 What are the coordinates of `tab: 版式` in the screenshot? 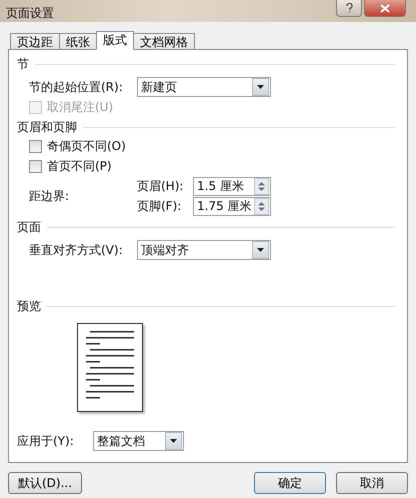 It's located at (115, 40).